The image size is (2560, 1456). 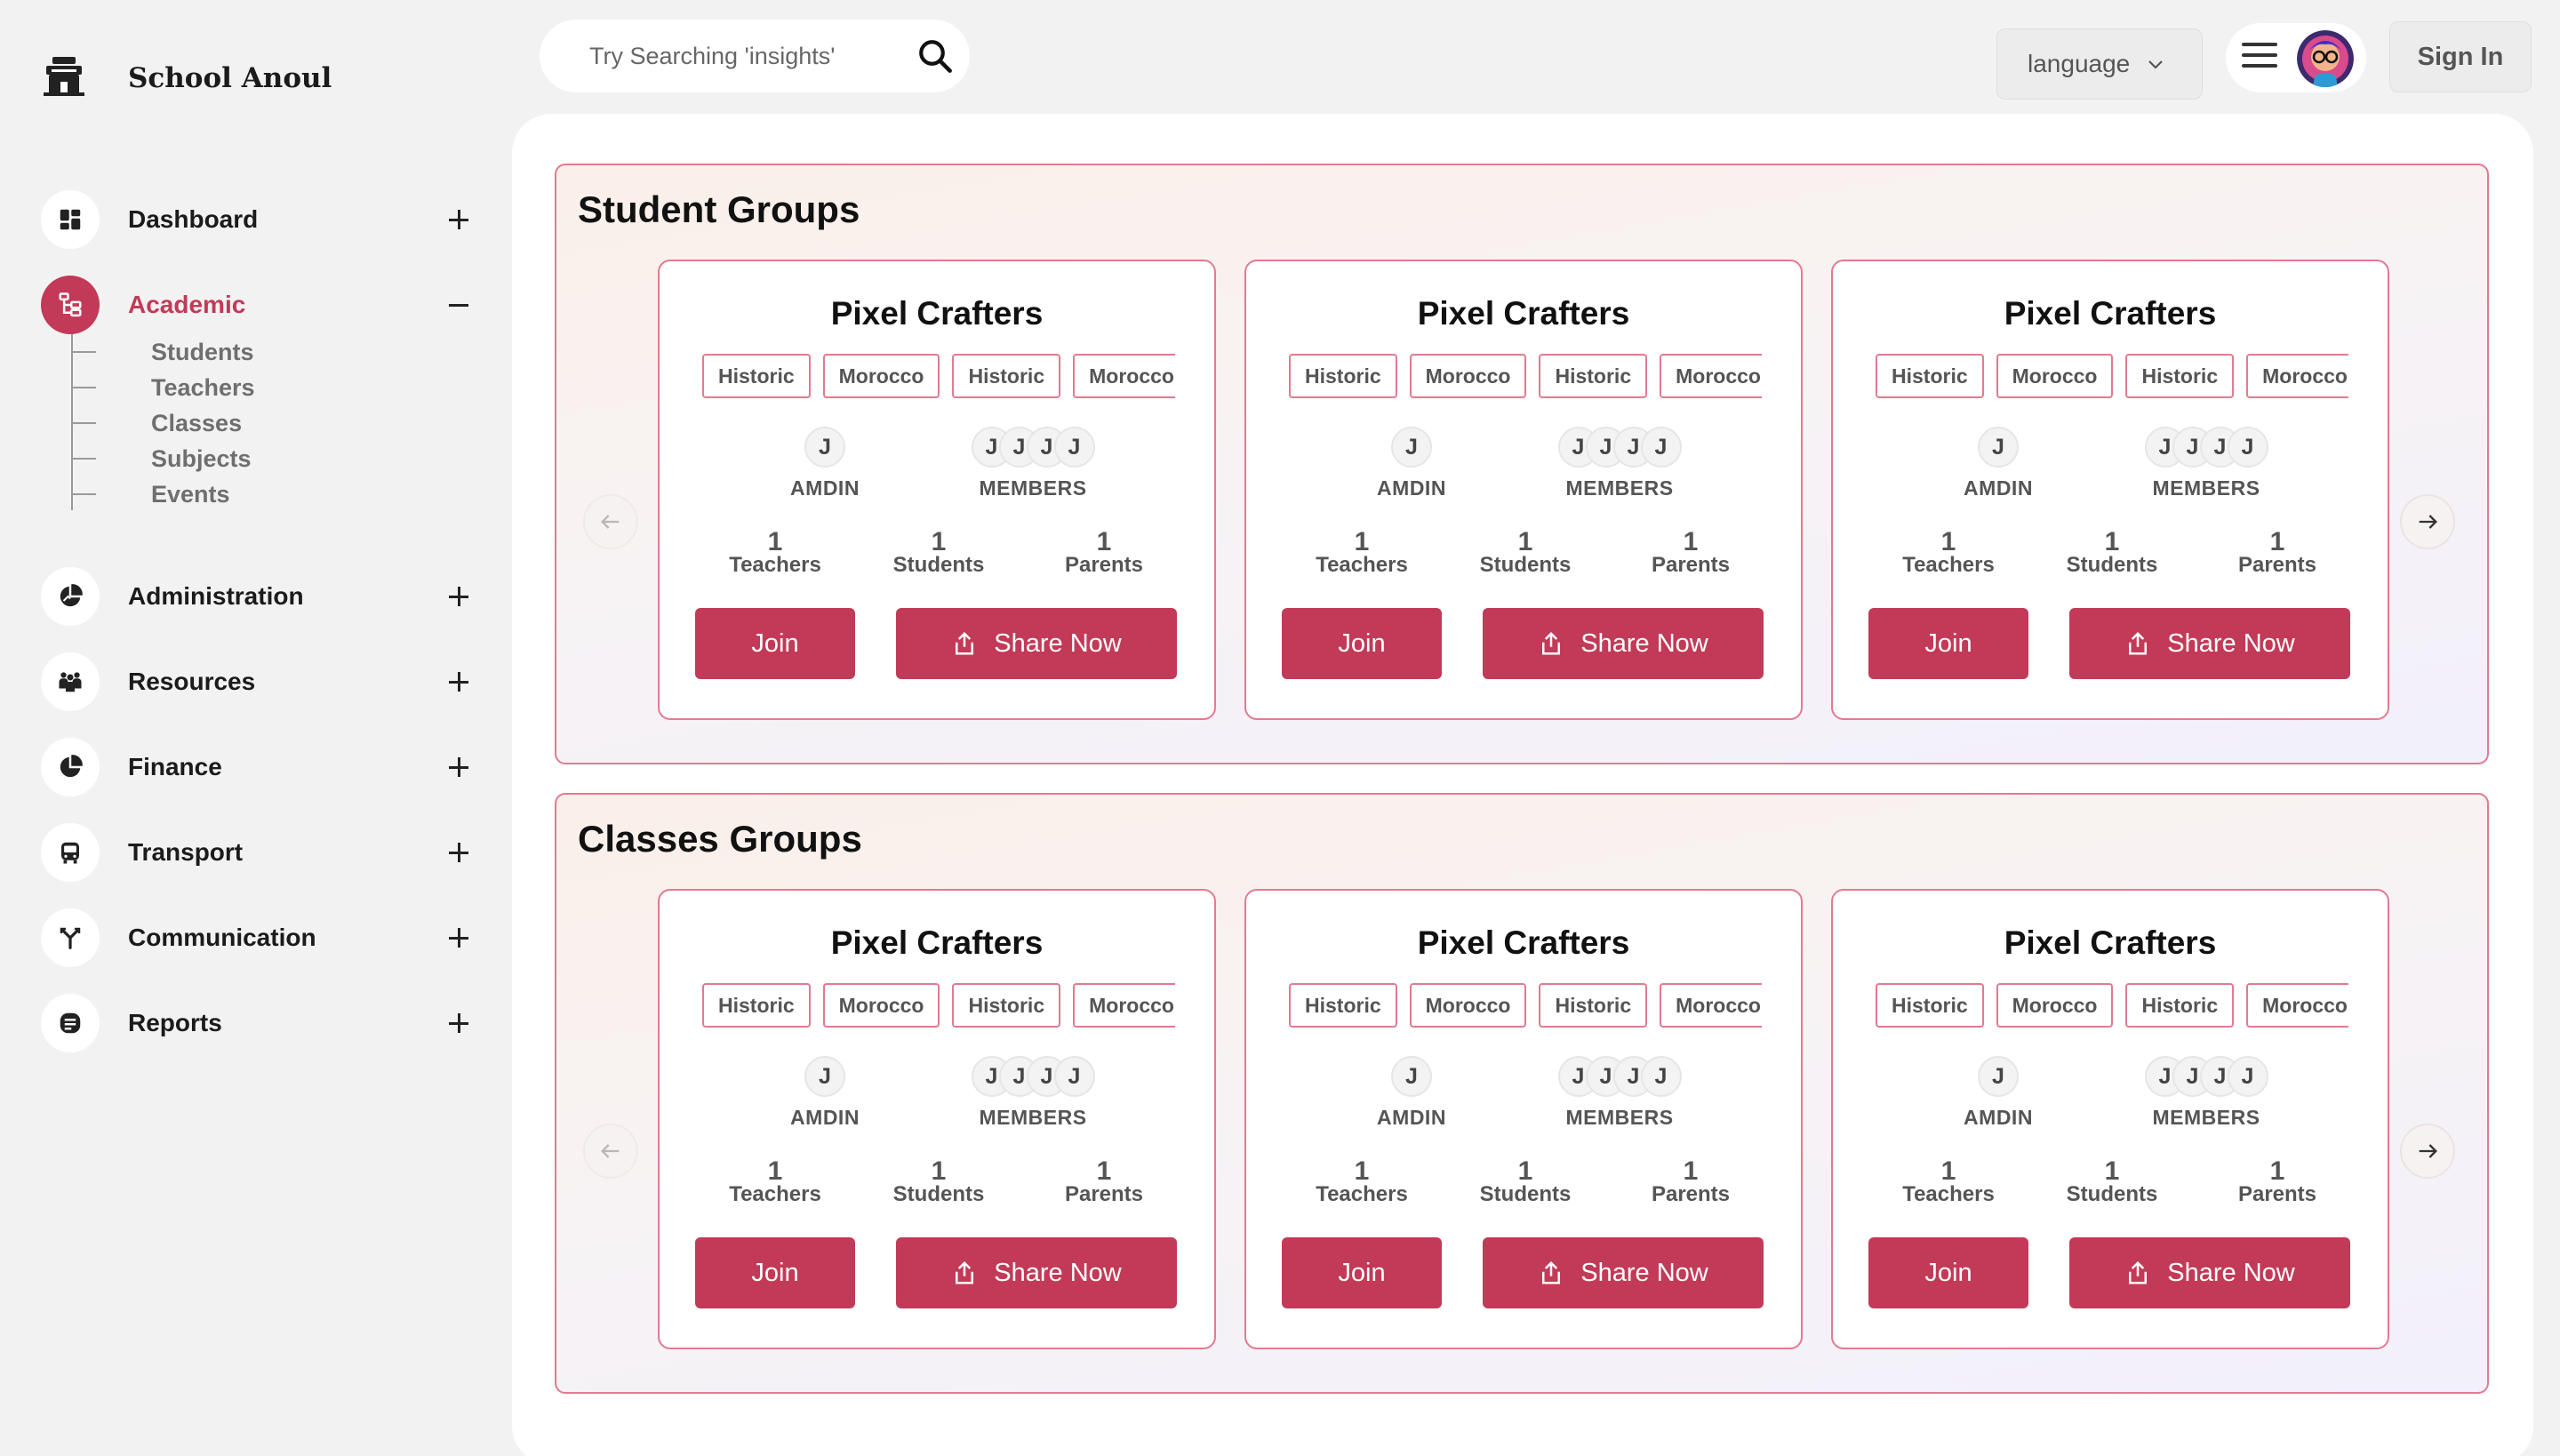 I want to click on arrow-right-icon, so click(x=2428, y=522).